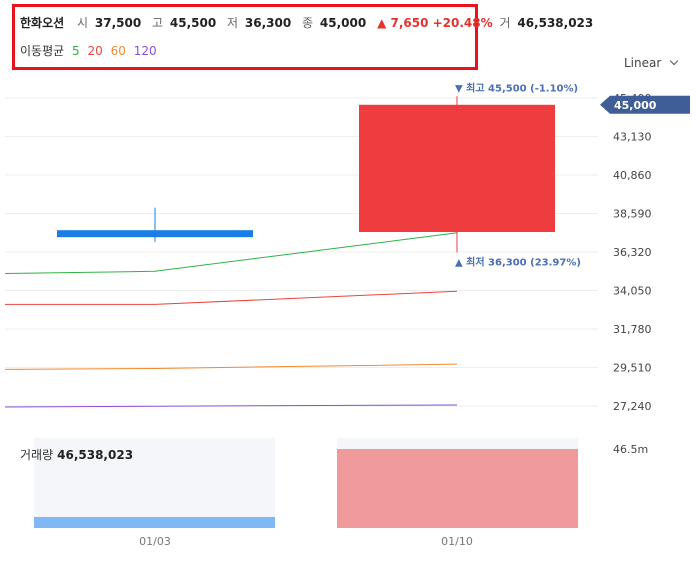 This screenshot has height=577, width=696. I want to click on chevron-down-icon, so click(674, 61).